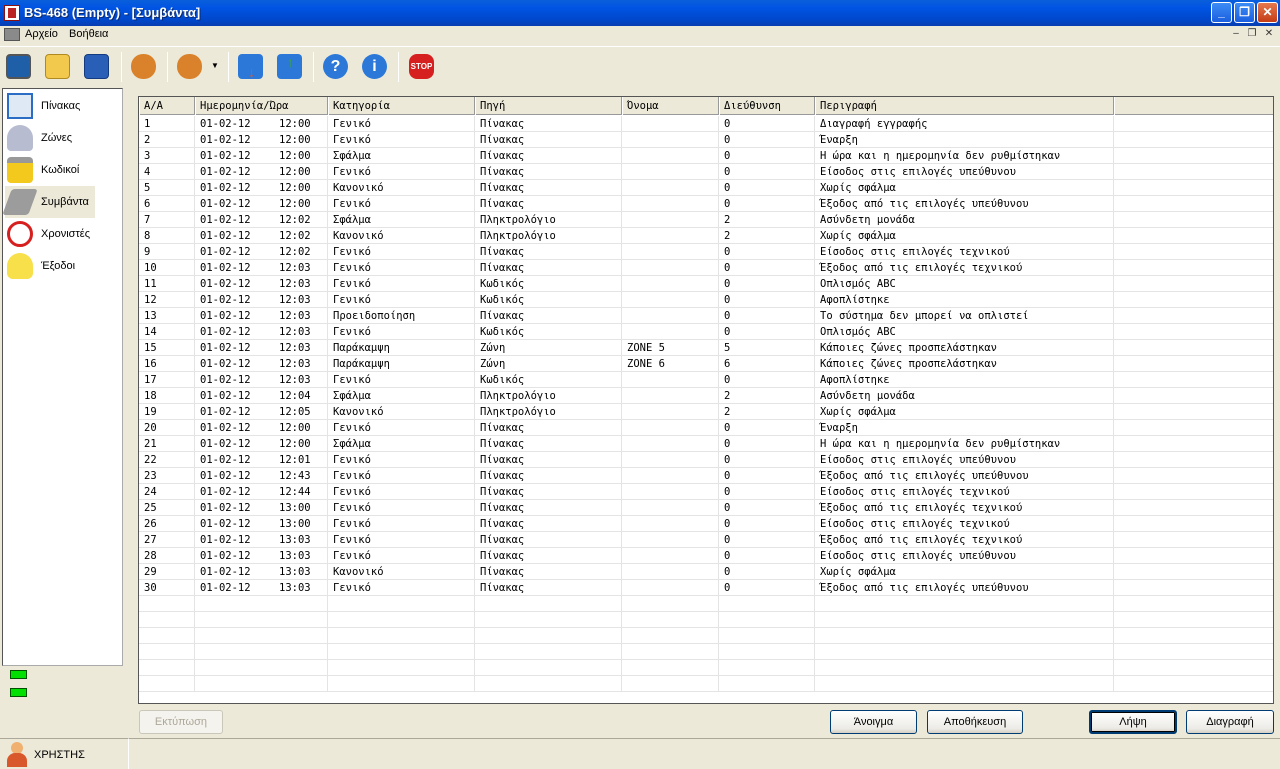  What do you see at coordinates (261, 106) in the screenshot?
I see `col-header-datetime: Ημερομηνία/Ώρα` at bounding box center [261, 106].